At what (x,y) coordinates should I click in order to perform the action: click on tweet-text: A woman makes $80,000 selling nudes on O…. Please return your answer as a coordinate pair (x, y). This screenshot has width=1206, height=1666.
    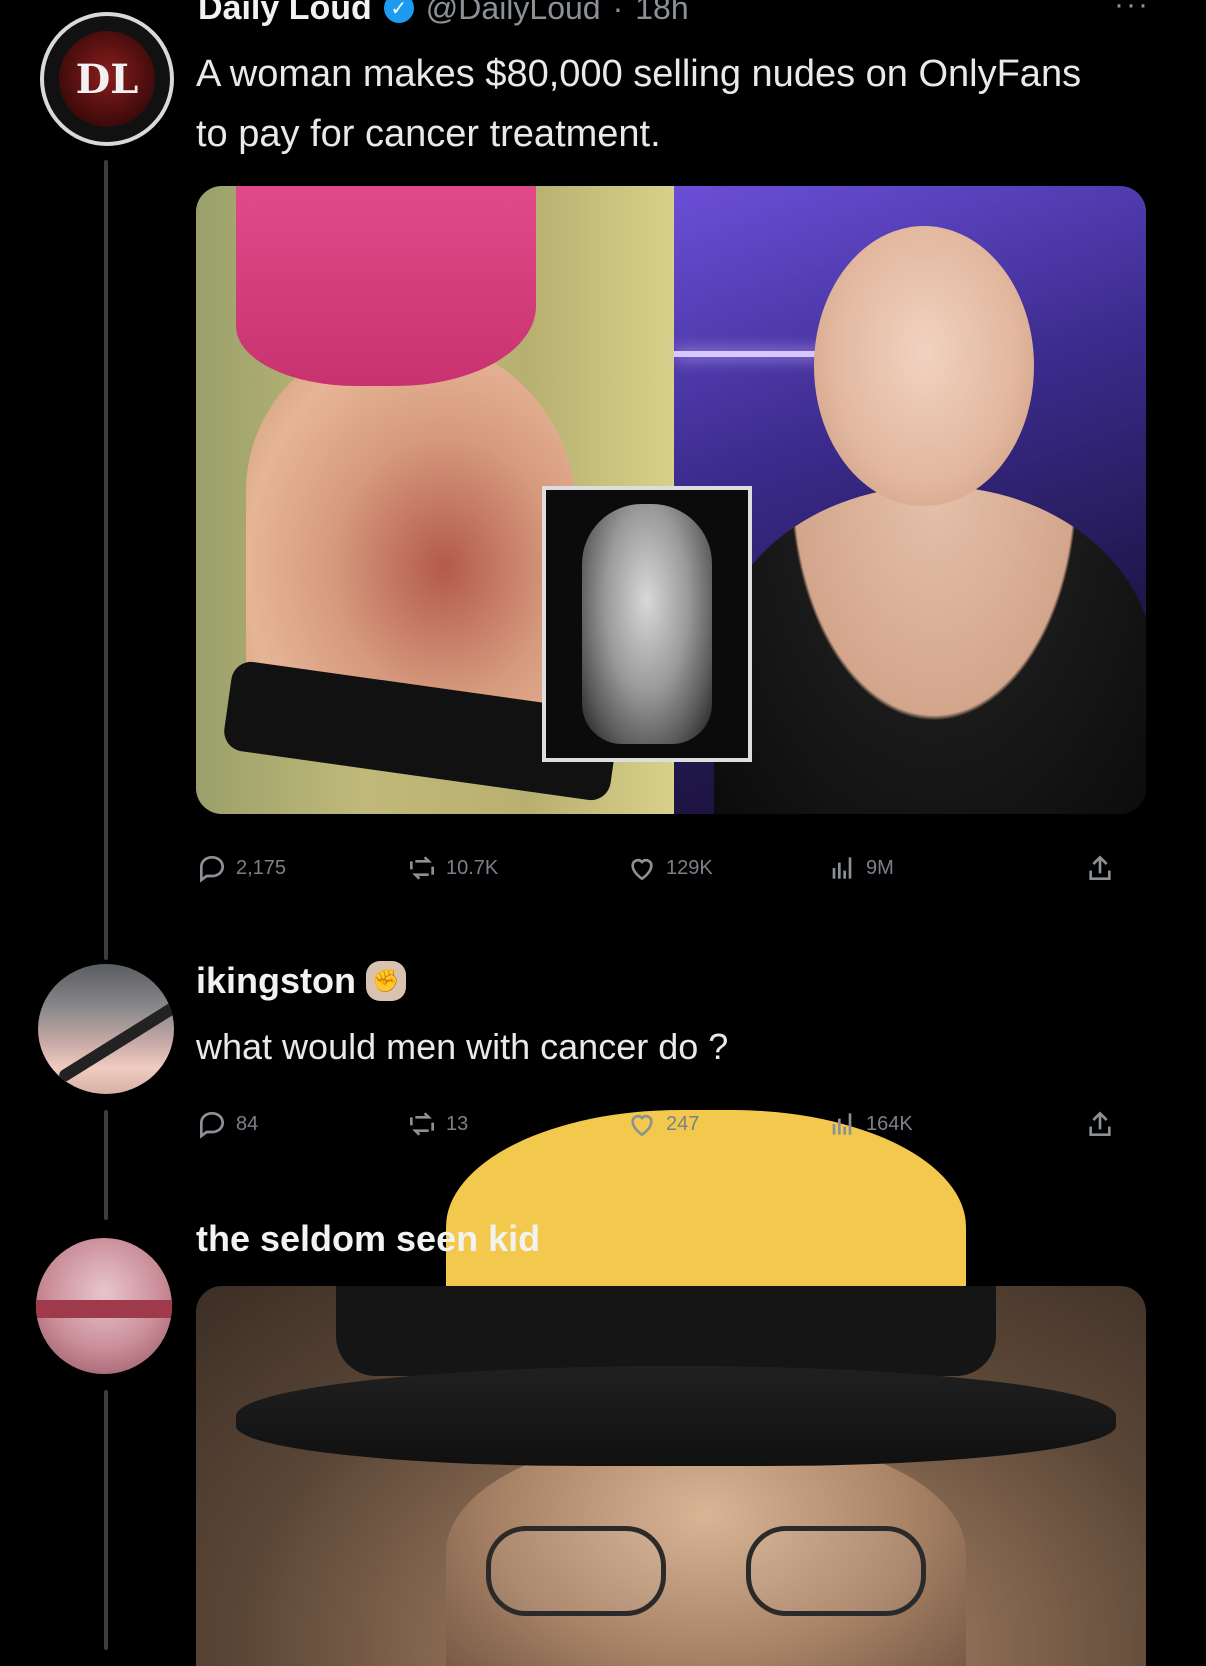
    Looking at the image, I should click on (639, 104).